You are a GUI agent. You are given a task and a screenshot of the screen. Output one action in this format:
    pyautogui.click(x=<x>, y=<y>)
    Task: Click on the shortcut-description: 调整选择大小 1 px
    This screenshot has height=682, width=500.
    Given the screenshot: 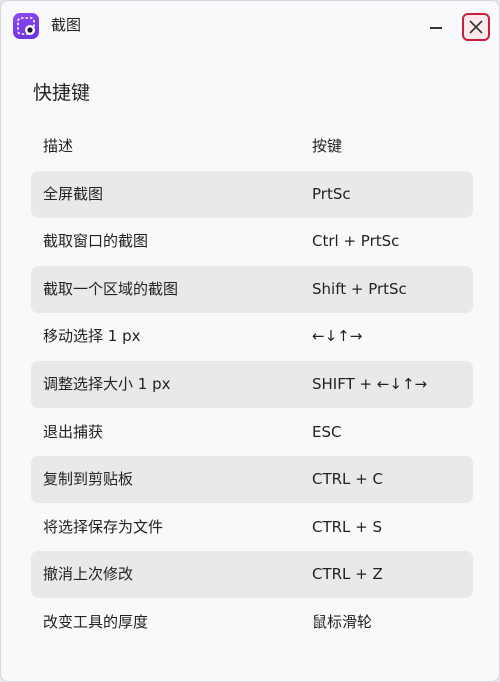 What is the action you would take?
    pyautogui.click(x=107, y=383)
    